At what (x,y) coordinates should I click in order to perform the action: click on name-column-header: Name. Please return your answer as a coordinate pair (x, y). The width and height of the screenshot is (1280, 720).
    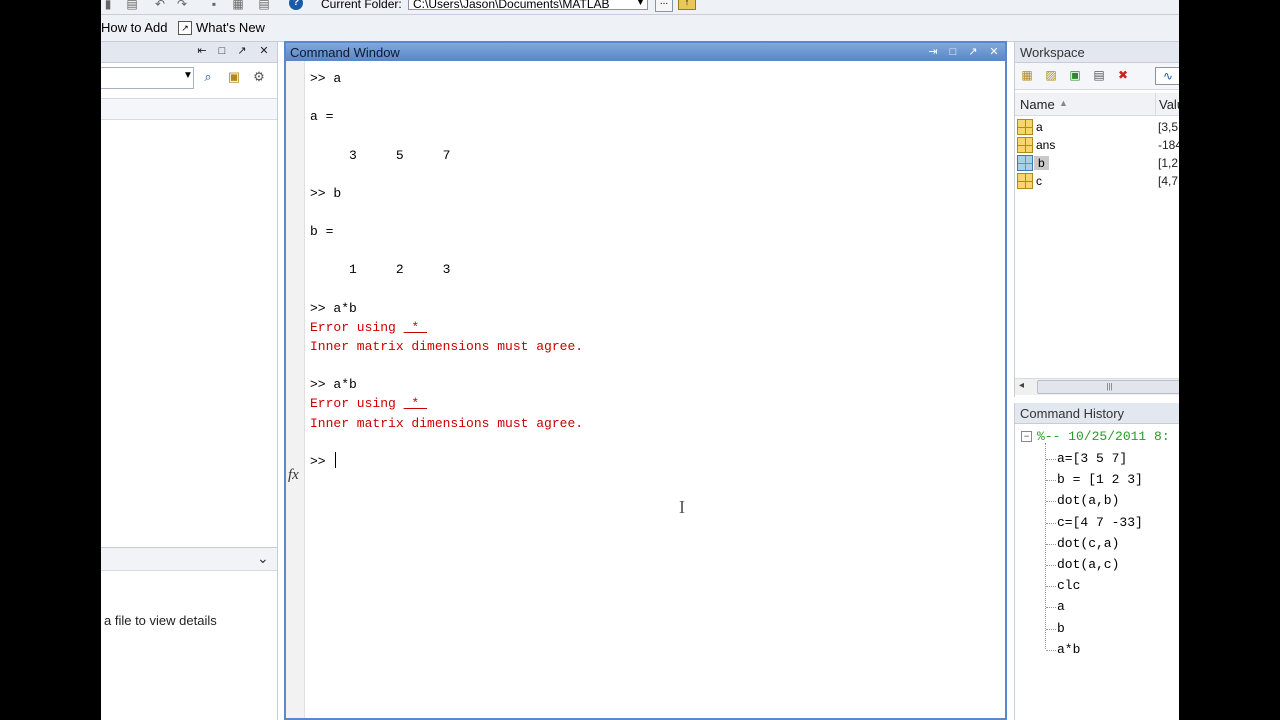
    Looking at the image, I should click on (1037, 104).